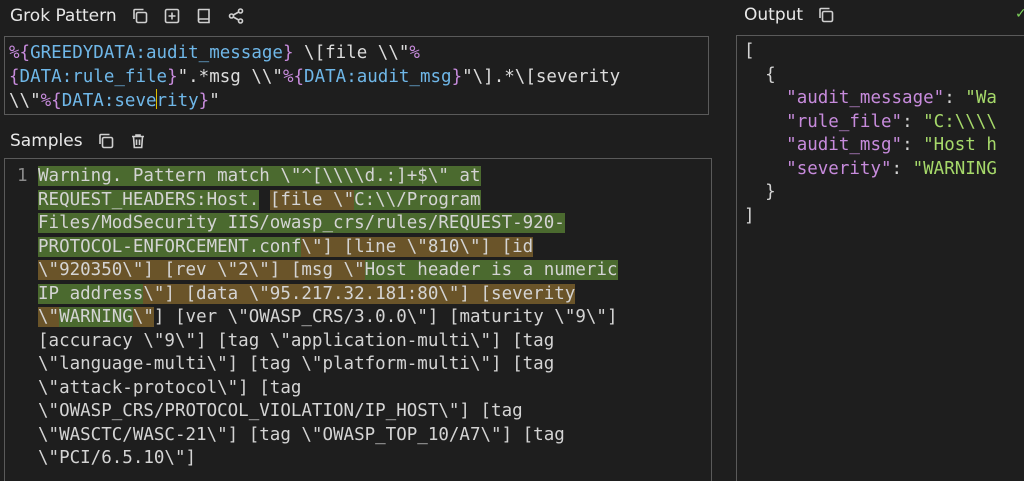 The height and width of the screenshot is (481, 1024). Describe the element at coordinates (214, 101) in the screenshot. I see `pattern-token: "` at that location.